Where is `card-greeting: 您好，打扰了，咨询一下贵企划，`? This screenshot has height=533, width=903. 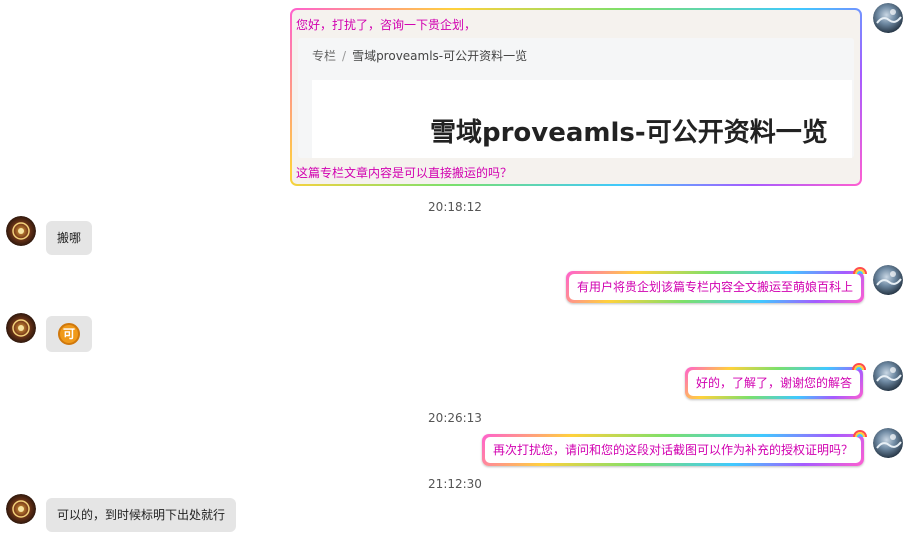
card-greeting: 您好，打扰了，咨询一下贵企划， is located at coordinates (386, 25).